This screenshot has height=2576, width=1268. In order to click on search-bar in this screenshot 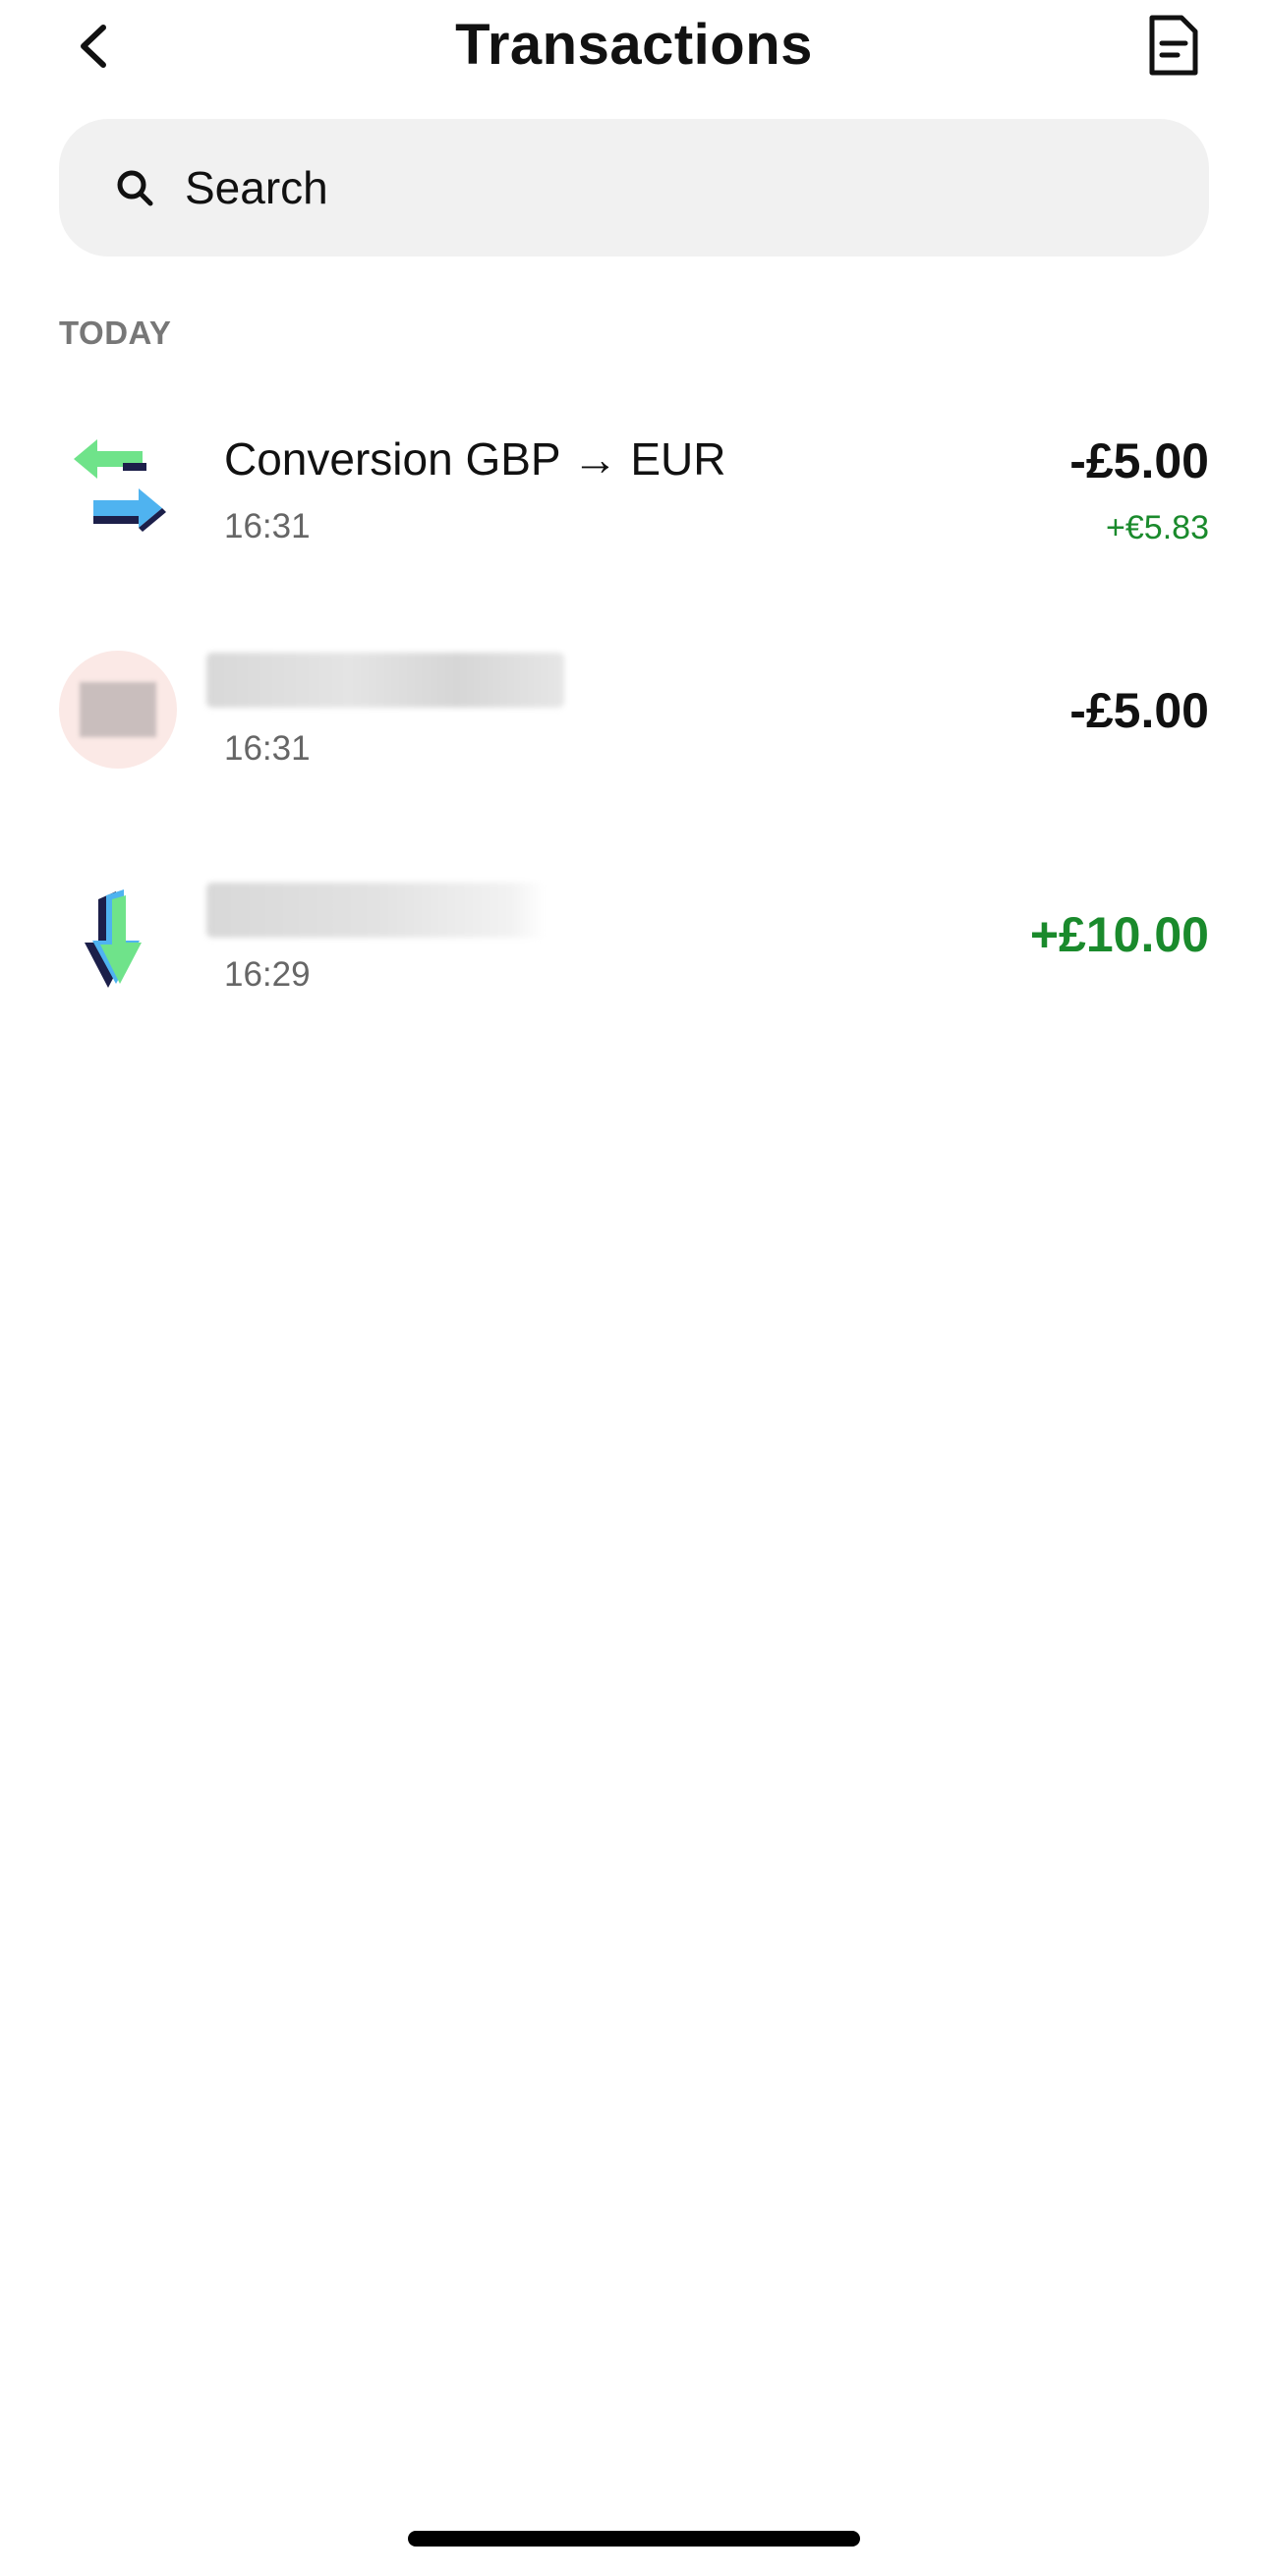, I will do `click(634, 188)`.